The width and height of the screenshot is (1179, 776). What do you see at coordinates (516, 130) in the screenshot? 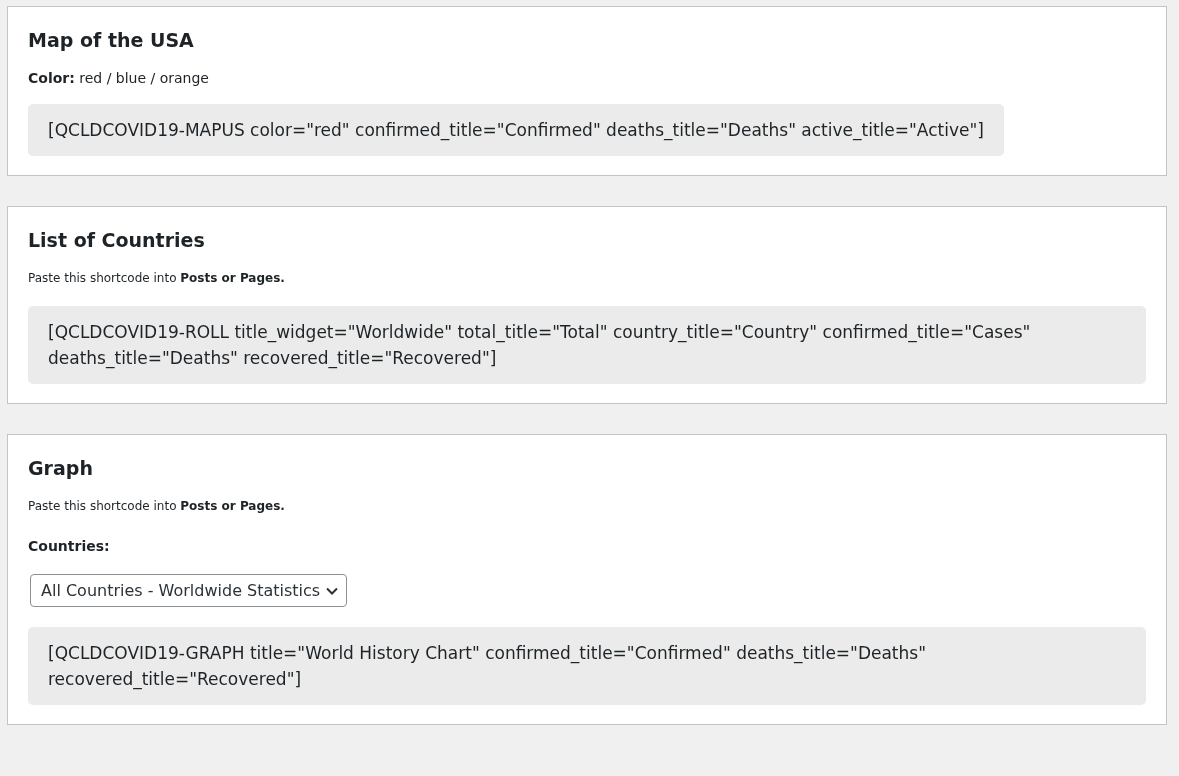
I see `shortcode-block: [QCLDCOVID19-MAPUS color="red" confirmed_title="Confirmed" deaths_title="Deaths" active_title="Active"]` at bounding box center [516, 130].